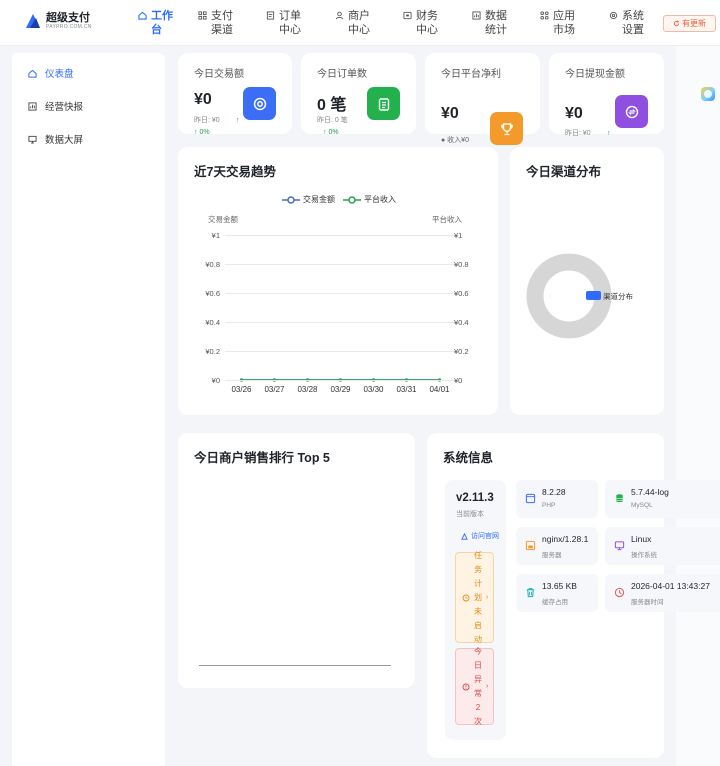 Image resolution: width=720 pixels, height=766 pixels. I want to click on nav-app-market: 应用市场, so click(560, 23).